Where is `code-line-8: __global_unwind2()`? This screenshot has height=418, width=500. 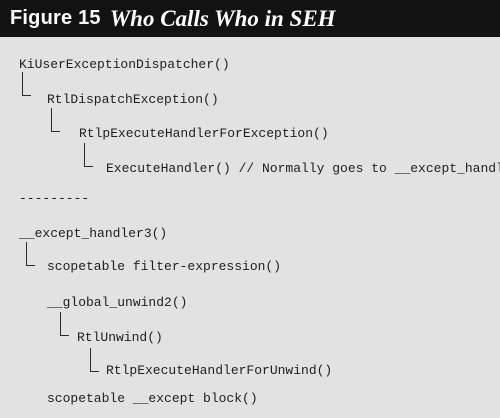 code-line-8: __global_unwind2() is located at coordinates (117, 302).